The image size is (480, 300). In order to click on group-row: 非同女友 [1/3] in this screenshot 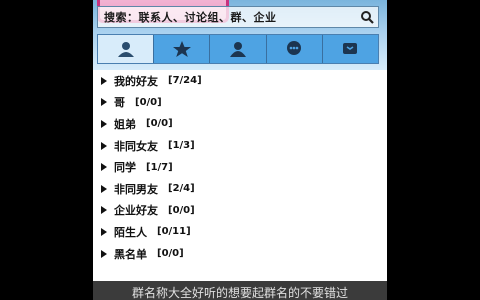, I will do `click(240, 146)`.